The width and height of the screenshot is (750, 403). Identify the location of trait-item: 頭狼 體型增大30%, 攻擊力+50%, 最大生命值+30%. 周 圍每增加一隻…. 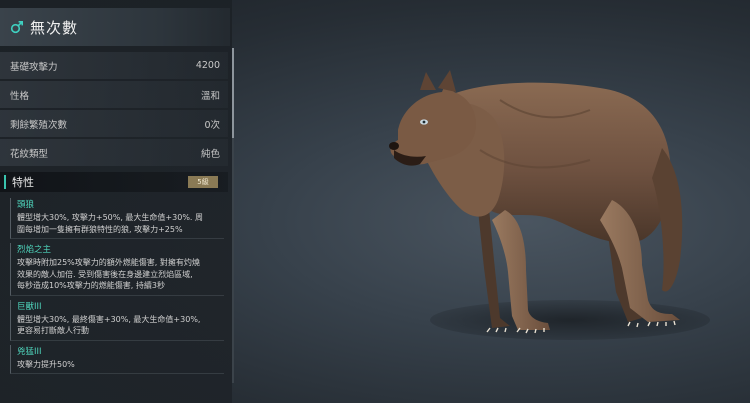
(117, 218).